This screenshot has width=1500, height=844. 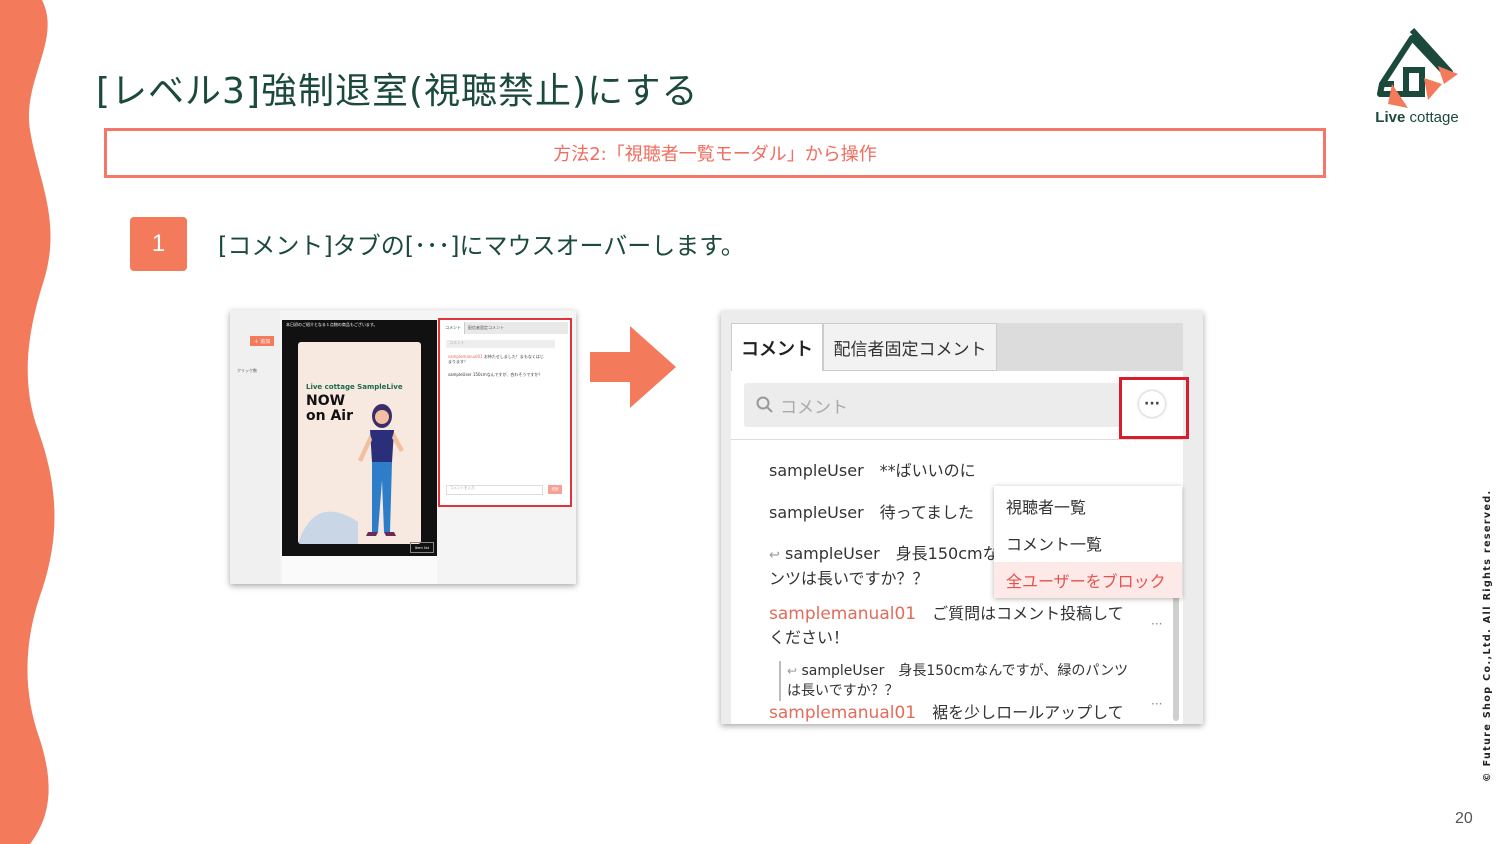 I want to click on thumb-sample-title: Live cottage SampleLive, so click(x=354, y=387).